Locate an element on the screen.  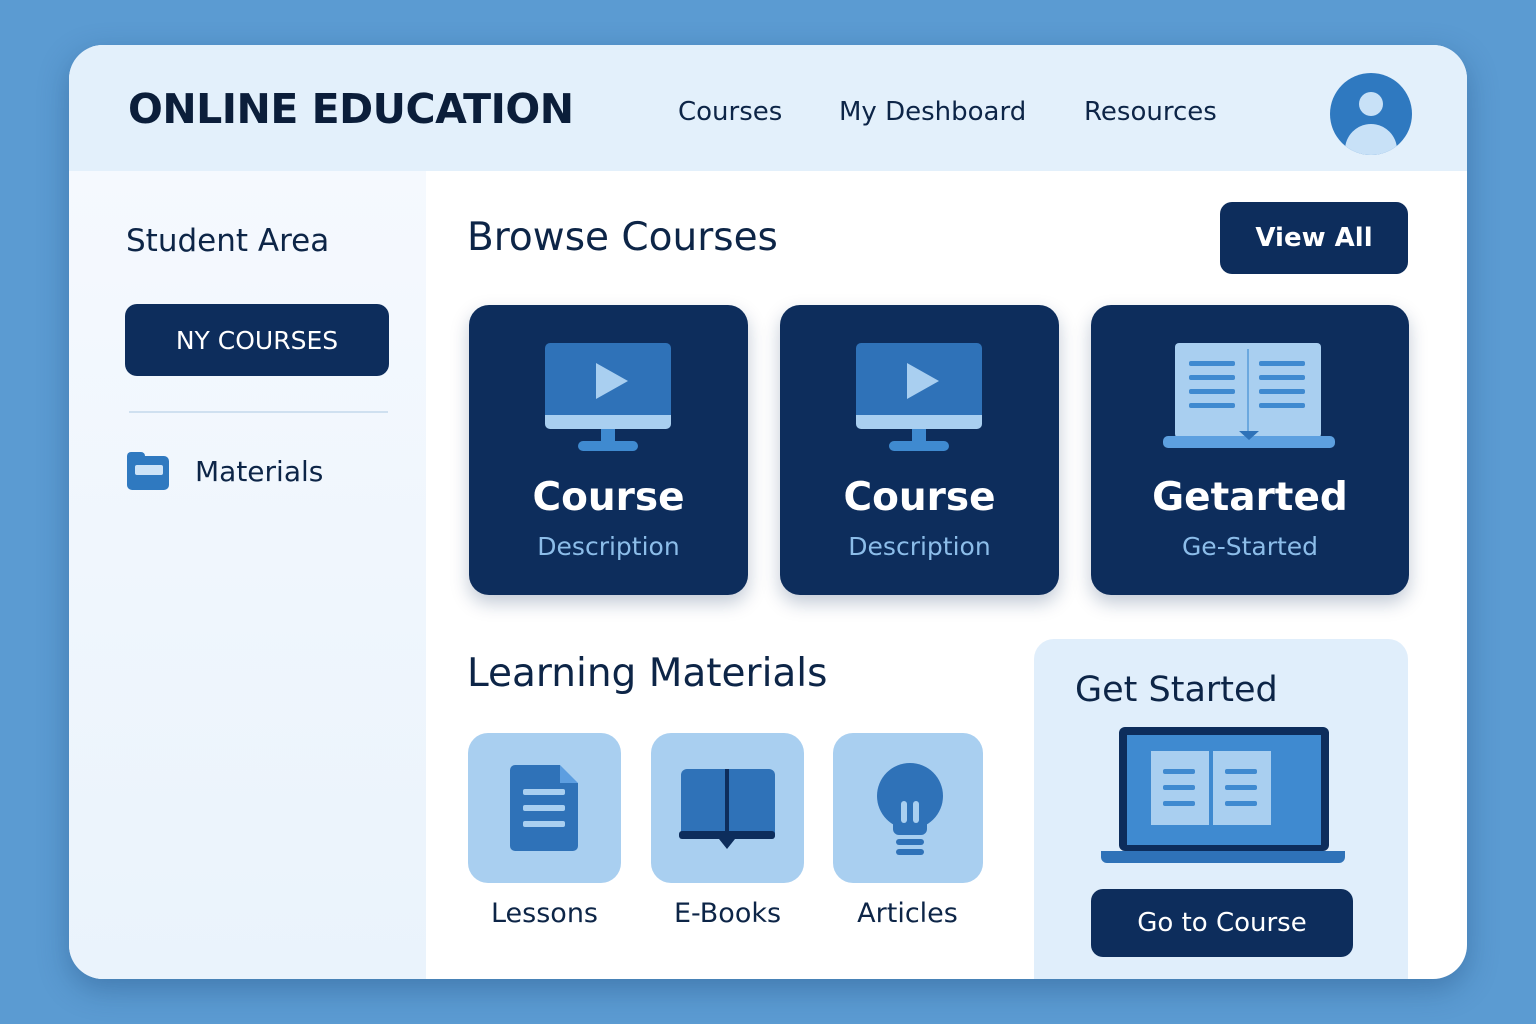
sidebar-title: Student Area is located at coordinates (228, 241).